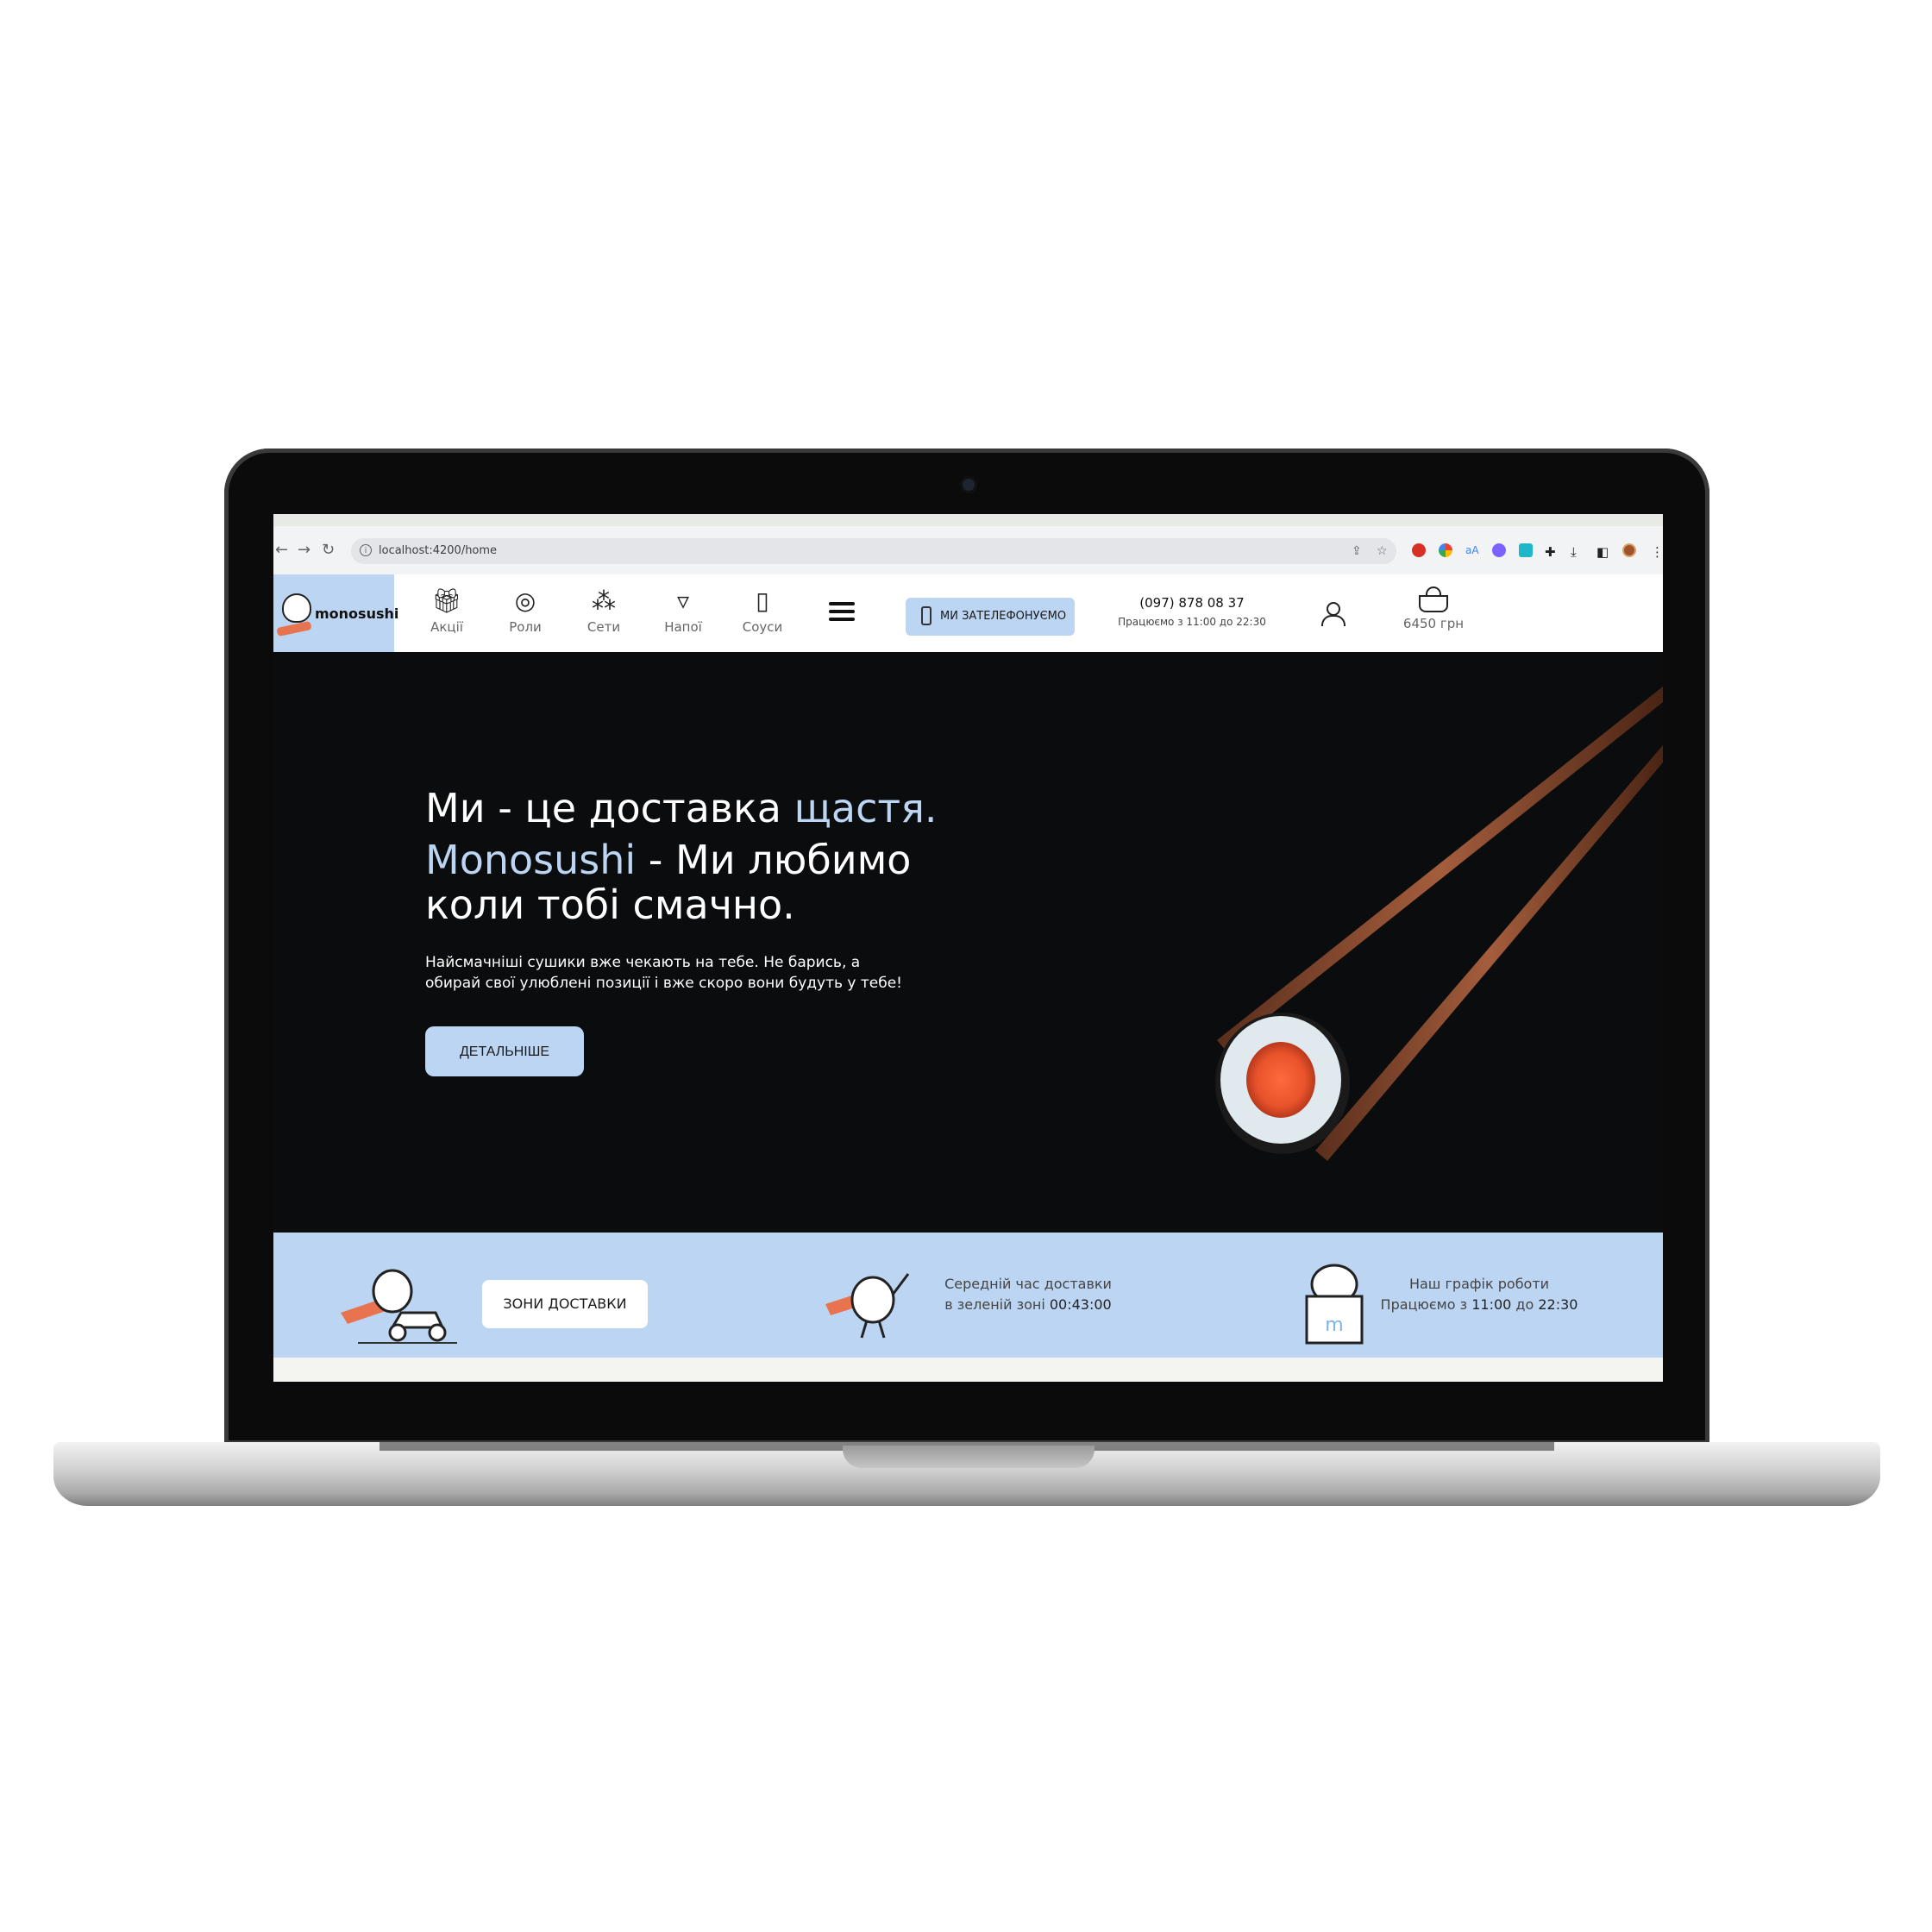  I want to click on delivery-time-value: 00:43:00, so click(1080, 1304).